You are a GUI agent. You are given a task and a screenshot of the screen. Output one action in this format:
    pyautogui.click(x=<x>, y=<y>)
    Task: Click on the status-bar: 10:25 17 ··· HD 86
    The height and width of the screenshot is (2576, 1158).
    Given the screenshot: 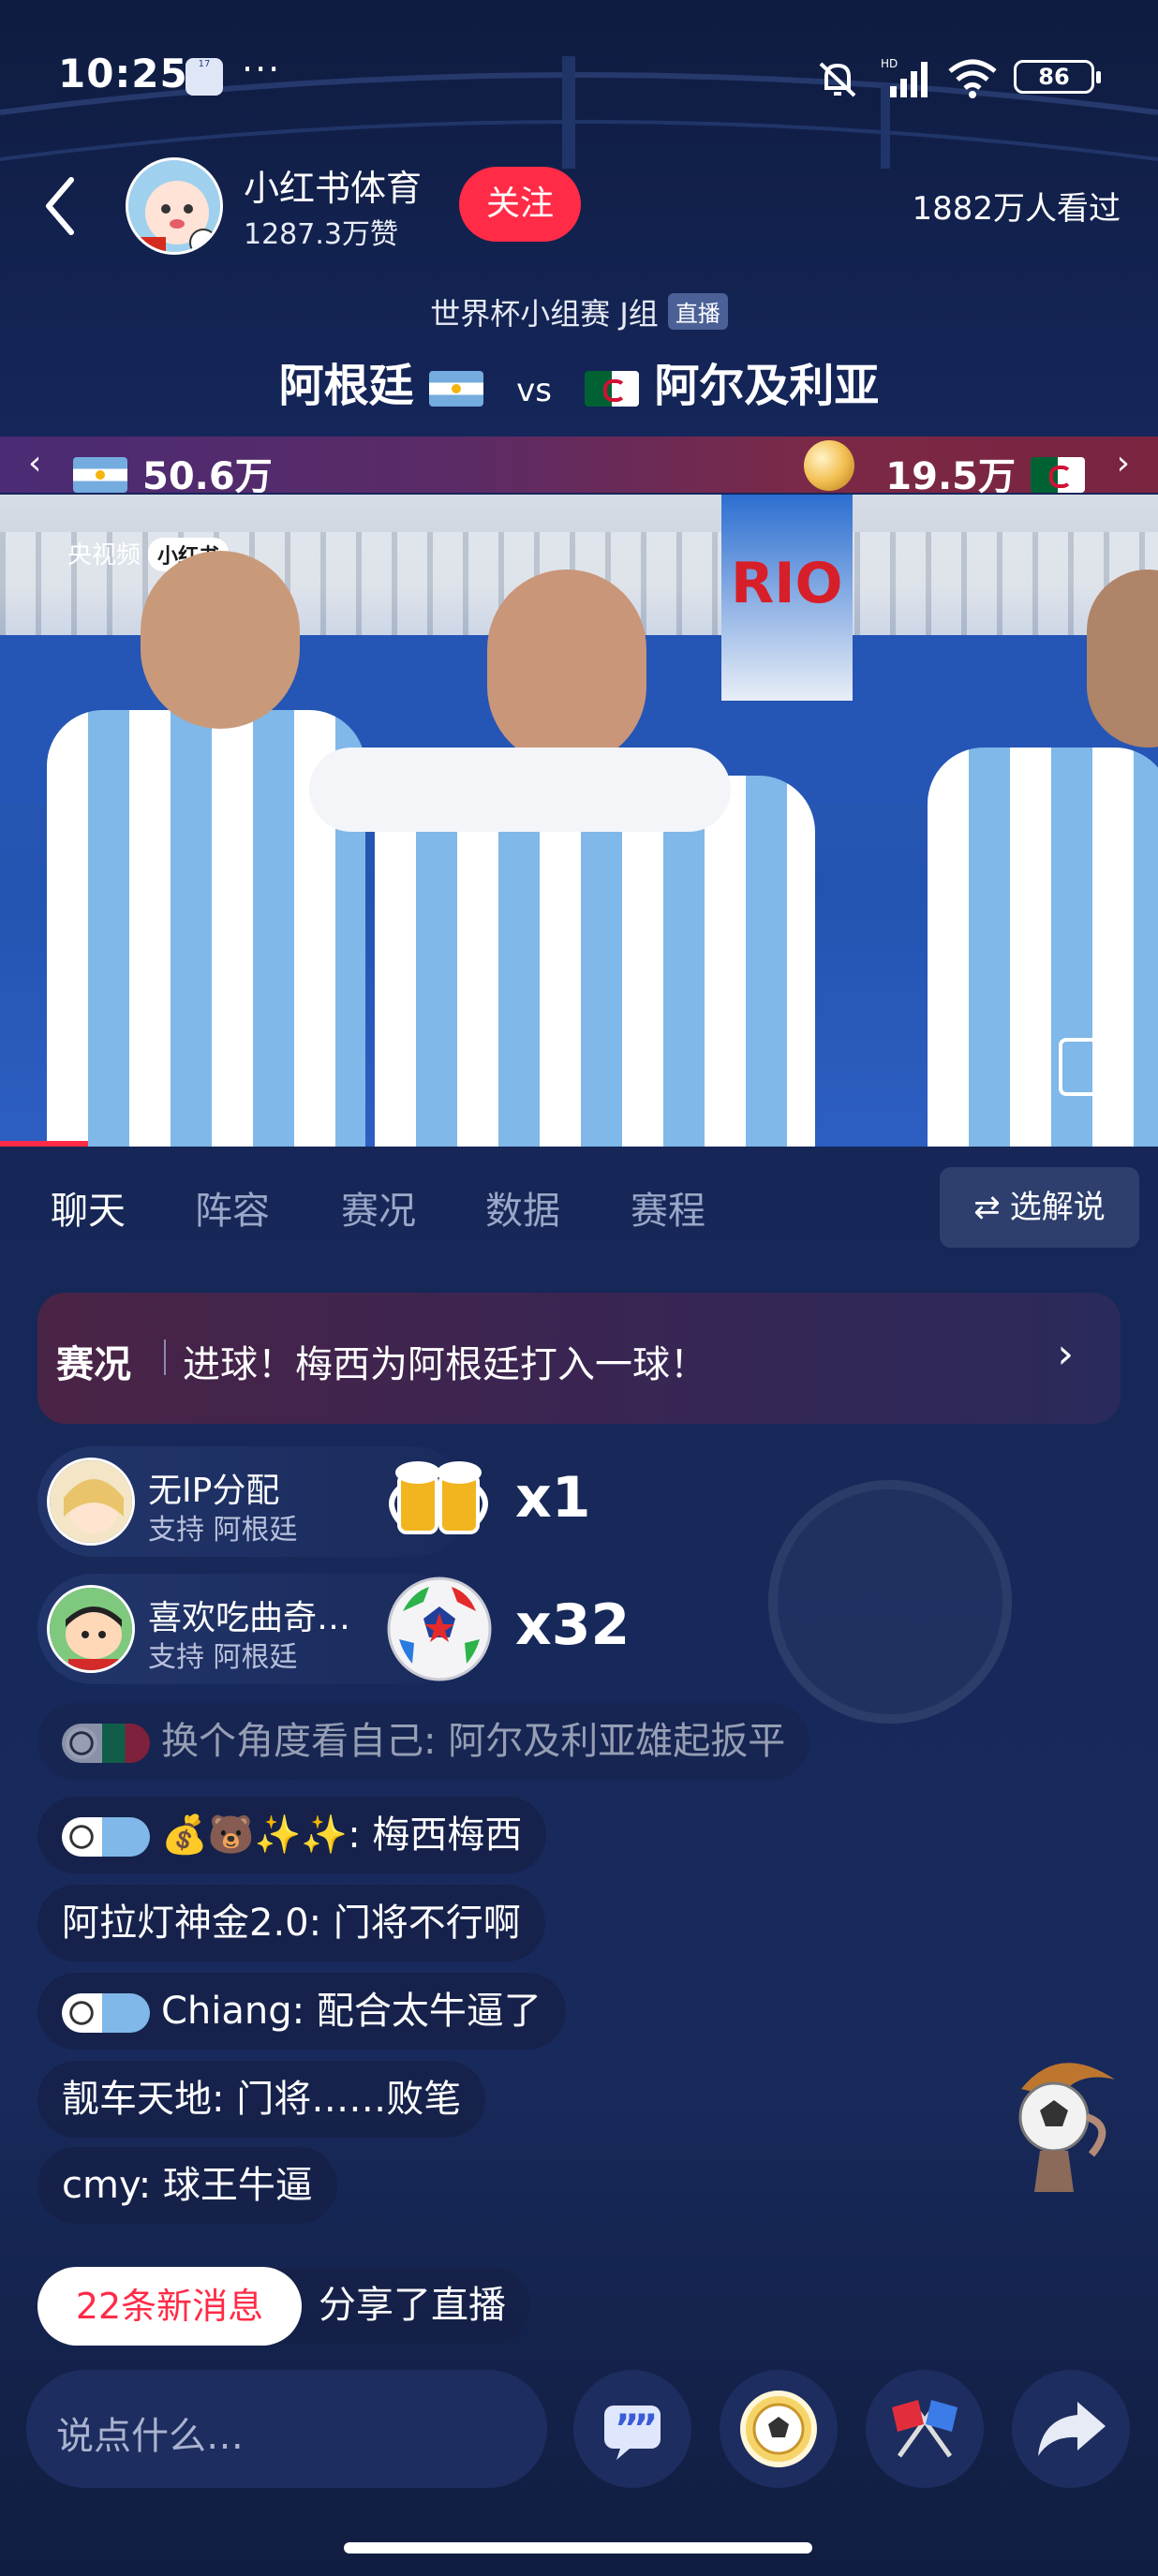 What is the action you would take?
    pyautogui.click(x=579, y=77)
    